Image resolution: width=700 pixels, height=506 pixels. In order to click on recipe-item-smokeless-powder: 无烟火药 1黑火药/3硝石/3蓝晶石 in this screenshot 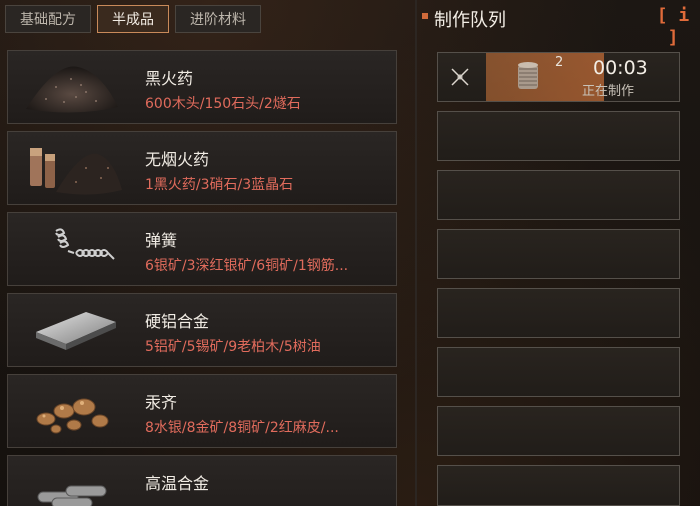, I will do `click(202, 168)`.